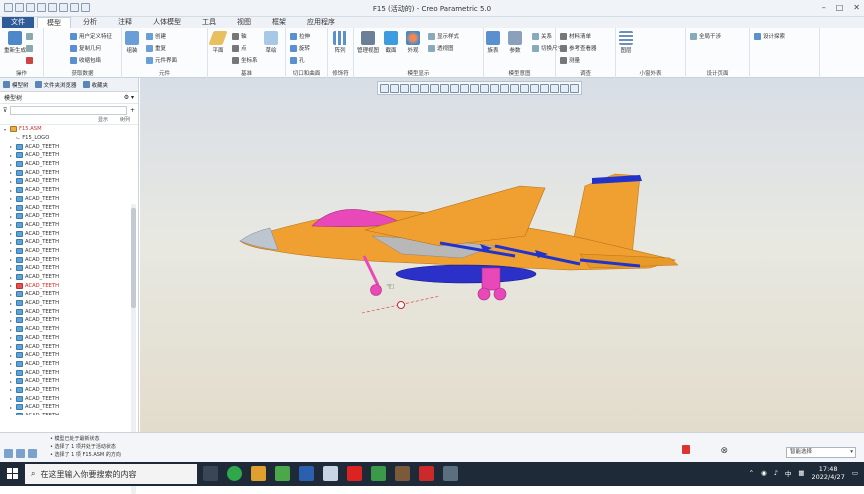 This screenshot has width=864, height=494. I want to click on tree-root: ▾ F15.ASM, so click(71, 129).